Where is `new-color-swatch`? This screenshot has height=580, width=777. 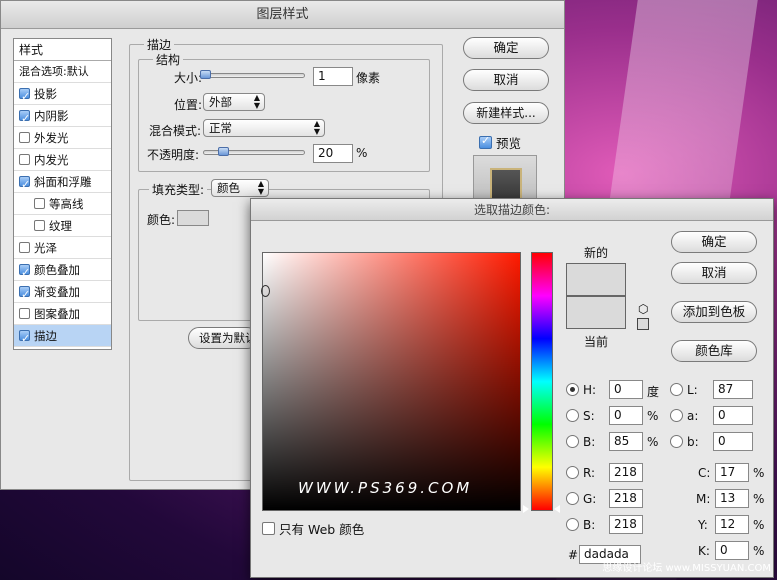
new-color-swatch is located at coordinates (596, 279).